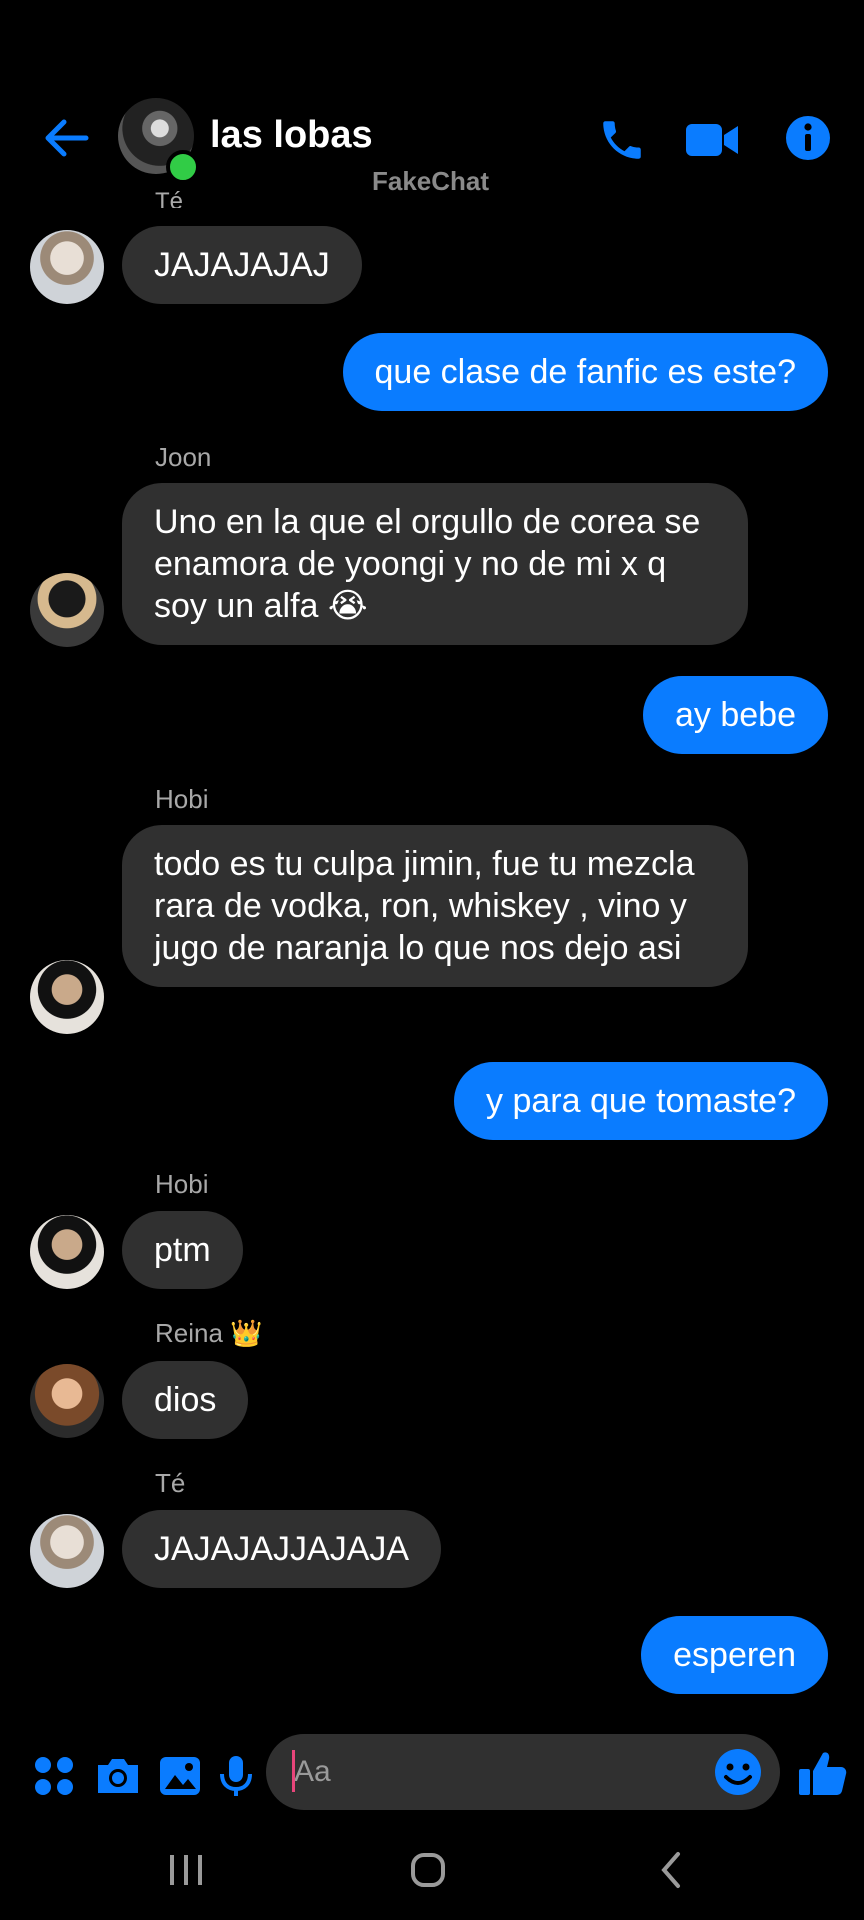 The height and width of the screenshot is (1920, 864). Describe the element at coordinates (734, 1655) in the screenshot. I see `message-bubble: esperen` at that location.